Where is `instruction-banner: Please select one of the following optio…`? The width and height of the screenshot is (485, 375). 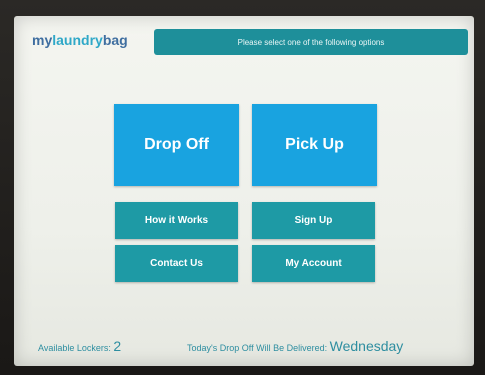
instruction-banner: Please select one of the following optio… is located at coordinates (311, 42).